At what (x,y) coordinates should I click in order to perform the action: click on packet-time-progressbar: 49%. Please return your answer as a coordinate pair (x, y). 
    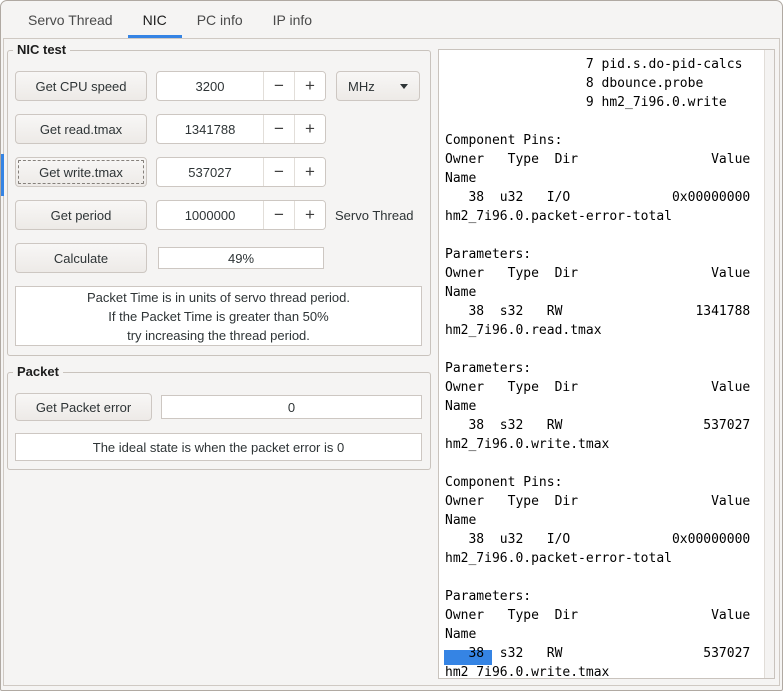
    Looking at the image, I should click on (241, 258).